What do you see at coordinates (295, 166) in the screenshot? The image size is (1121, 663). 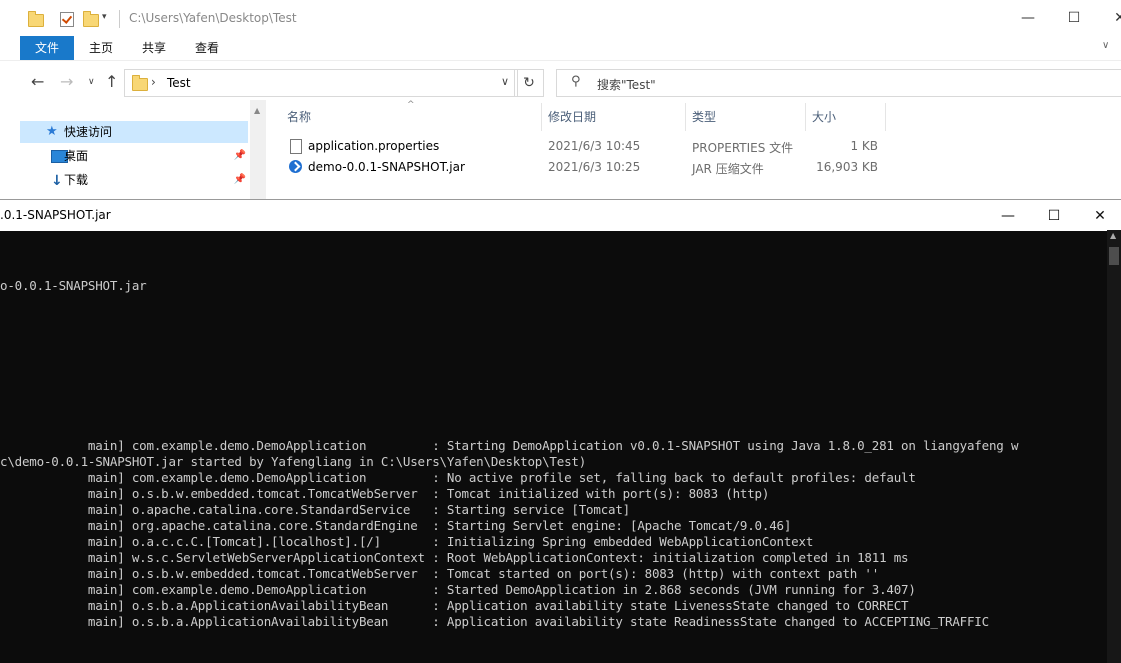 I see `jar-icon` at bounding box center [295, 166].